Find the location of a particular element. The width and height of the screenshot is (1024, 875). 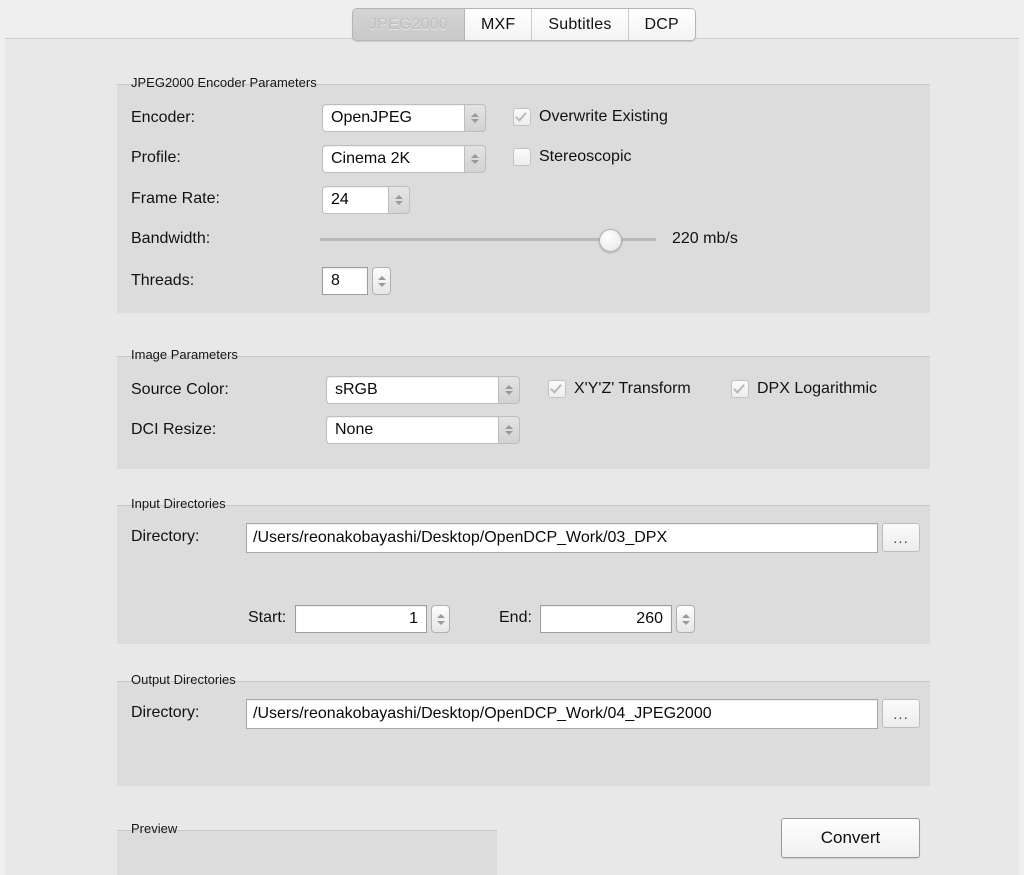

threads-label: Threads: is located at coordinates (163, 280).